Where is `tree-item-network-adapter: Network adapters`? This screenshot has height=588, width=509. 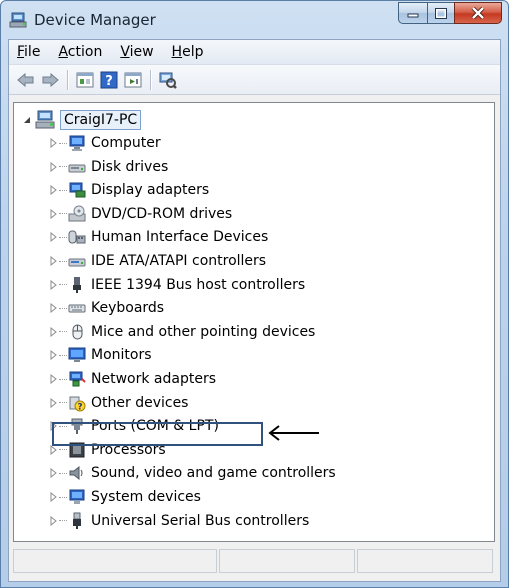 tree-item-network-adapter: Network adapters is located at coordinates (132, 379).